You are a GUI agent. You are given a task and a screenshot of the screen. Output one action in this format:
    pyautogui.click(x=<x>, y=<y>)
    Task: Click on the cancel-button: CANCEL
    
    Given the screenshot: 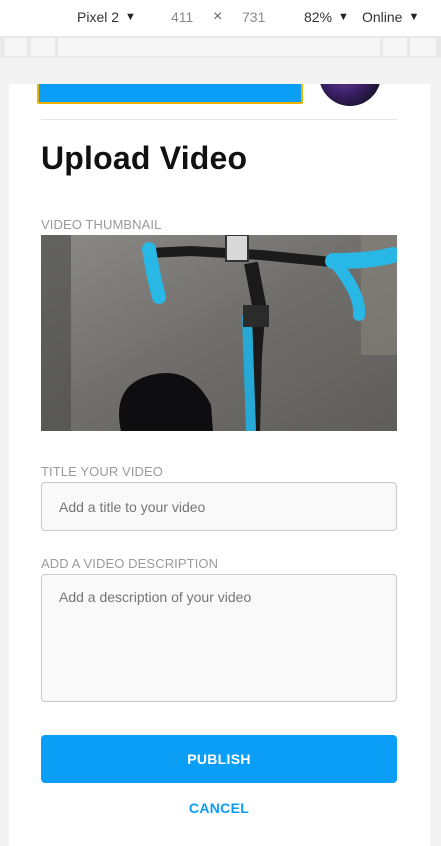 What is the action you would take?
    pyautogui.click(x=219, y=810)
    